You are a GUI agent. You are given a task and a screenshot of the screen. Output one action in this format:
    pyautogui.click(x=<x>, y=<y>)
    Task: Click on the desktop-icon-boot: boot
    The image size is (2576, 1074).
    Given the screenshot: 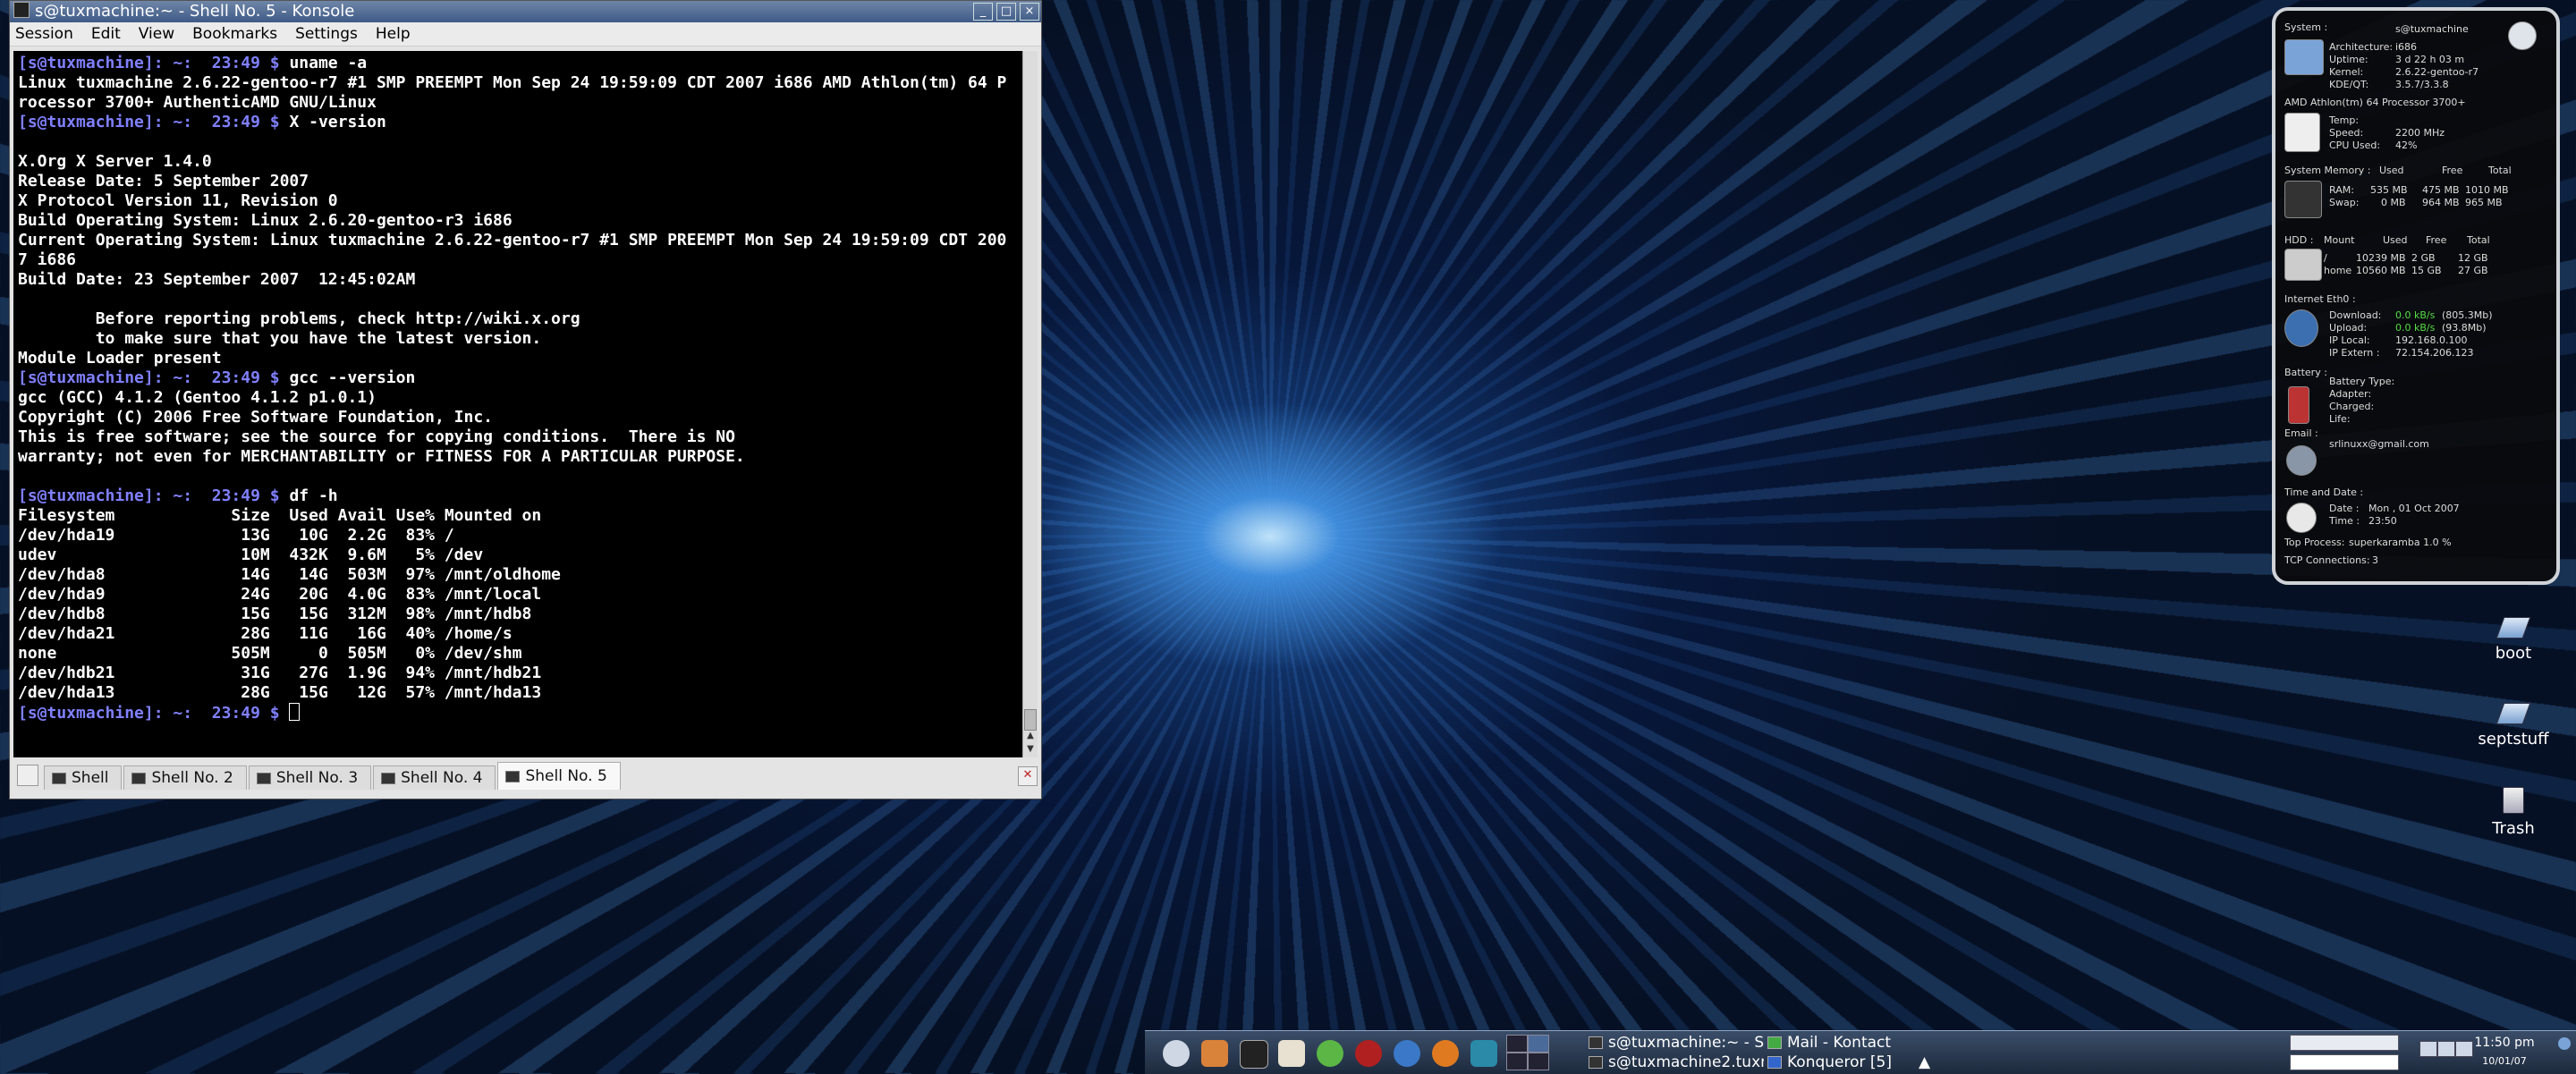 What is the action you would take?
    pyautogui.click(x=2513, y=640)
    